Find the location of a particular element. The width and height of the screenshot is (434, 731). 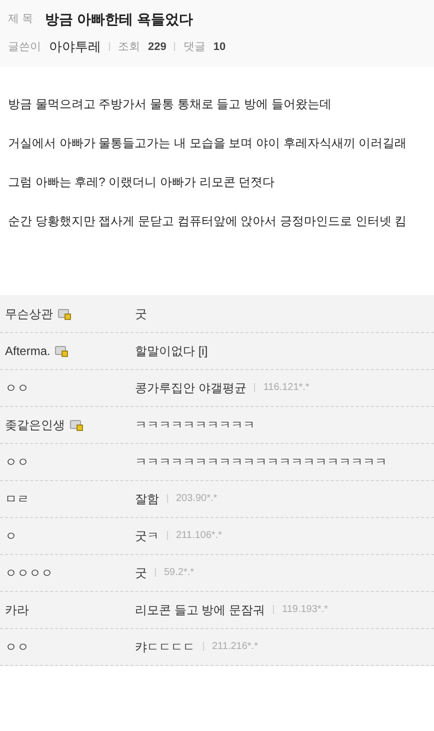

comment-text: ㅋㅋㅋㅋㅋㅋㅋㅋㅋㅋㅋㅋㅋㅋㅋㅋㅋㅋㅋㅋㅋ is located at coordinates (261, 462).